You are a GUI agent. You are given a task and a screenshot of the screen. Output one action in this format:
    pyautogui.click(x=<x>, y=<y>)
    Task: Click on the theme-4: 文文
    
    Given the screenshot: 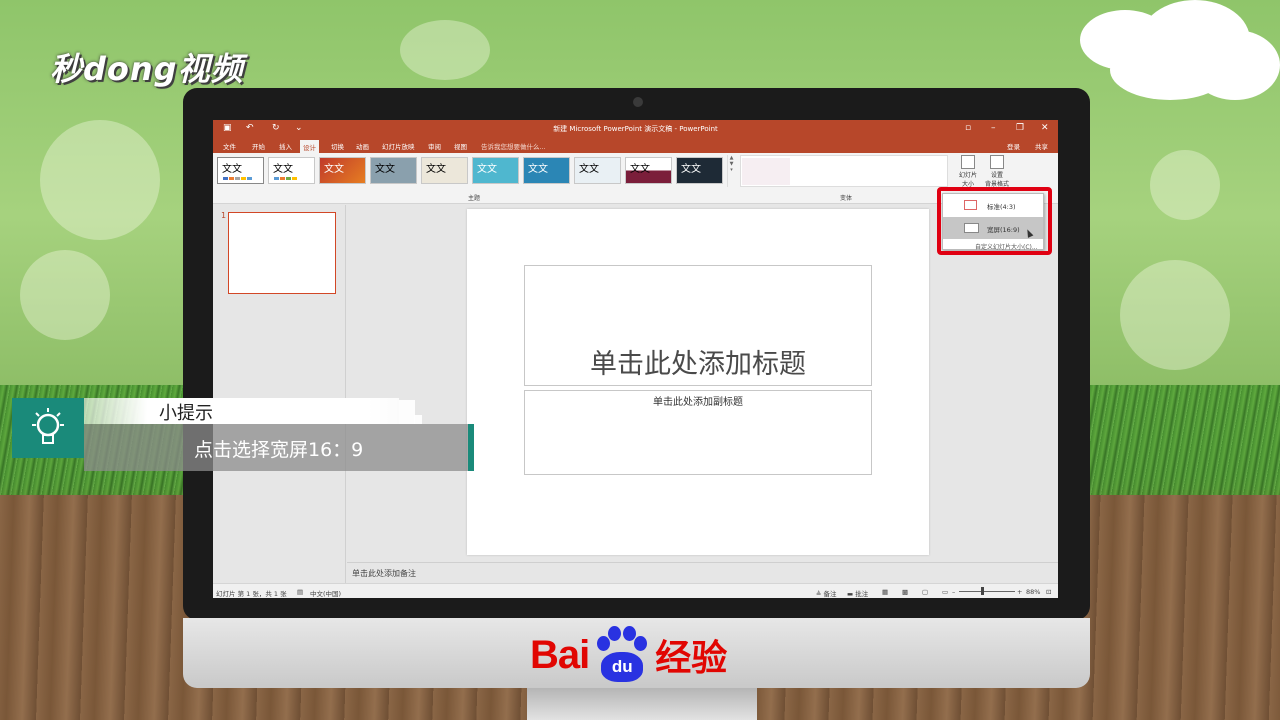 What is the action you would take?
    pyautogui.click(x=393, y=170)
    